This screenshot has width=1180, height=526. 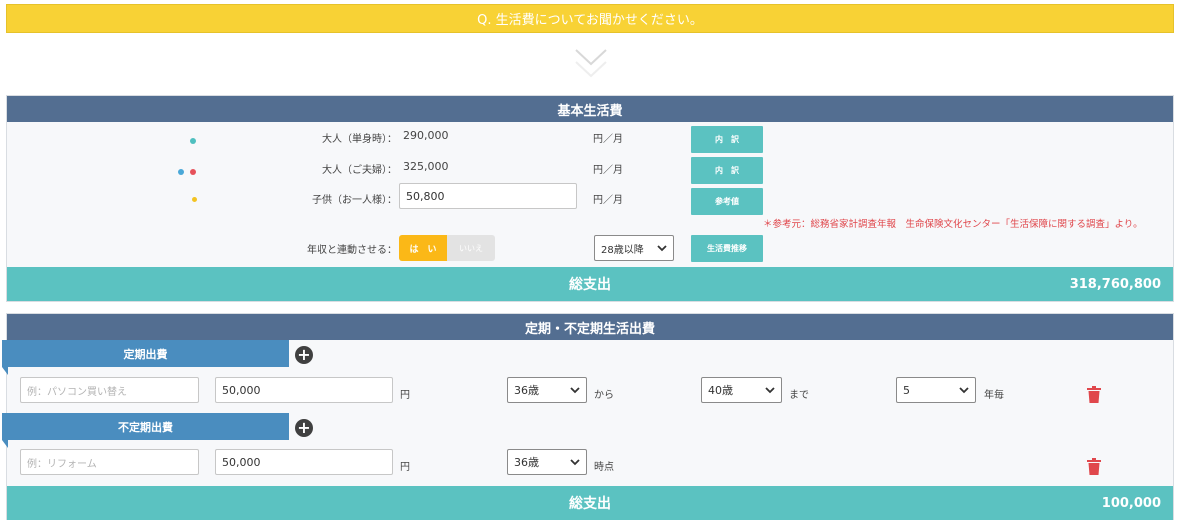 What do you see at coordinates (194, 199) in the screenshot?
I see `child-icon` at bounding box center [194, 199].